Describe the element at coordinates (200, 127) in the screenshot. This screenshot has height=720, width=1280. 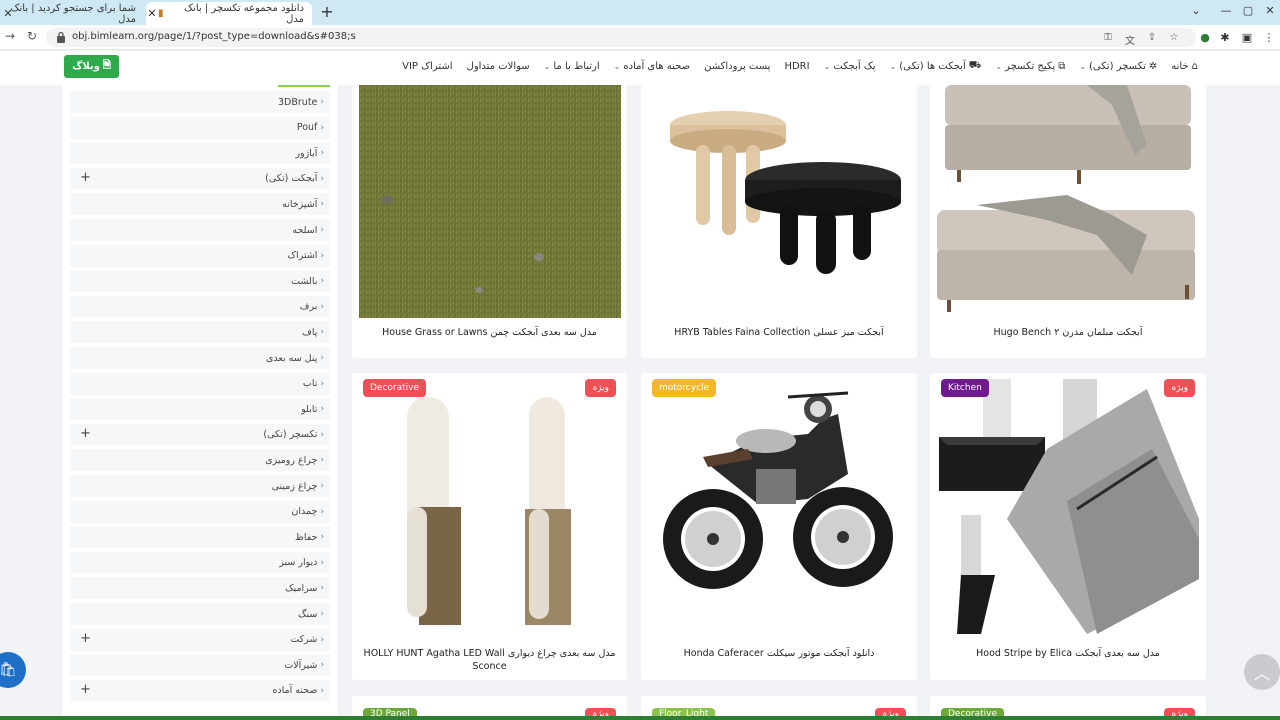
I see `sidebar-category: ‹ Pouf` at that location.